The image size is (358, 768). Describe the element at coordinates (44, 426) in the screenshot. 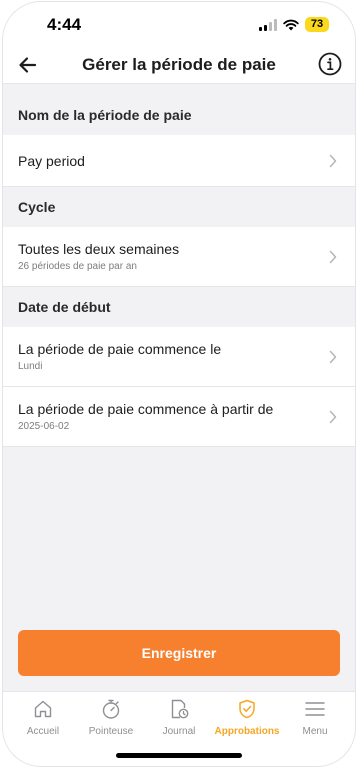

I see `row-subtitle: 2025-06-02` at that location.